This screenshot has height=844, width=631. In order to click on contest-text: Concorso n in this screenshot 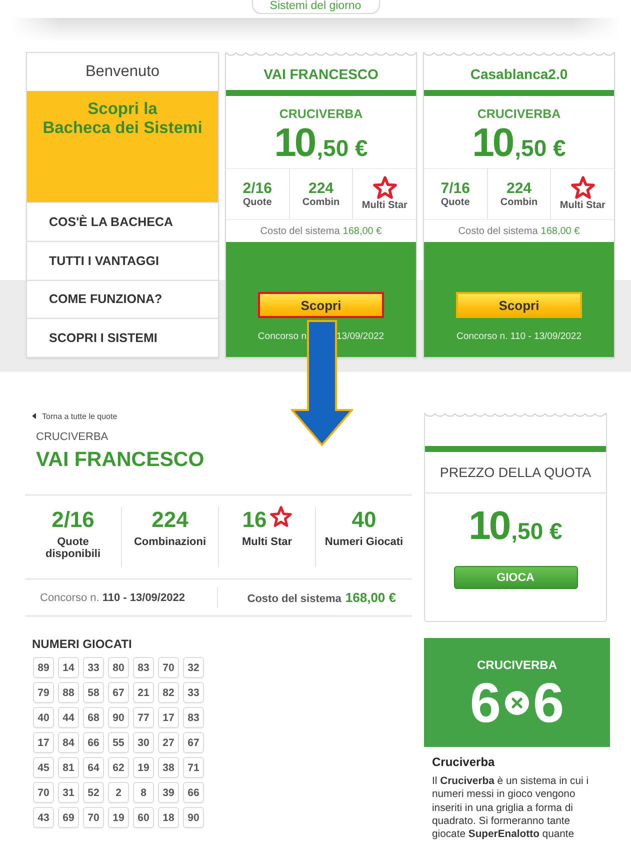, I will do `click(282, 336)`.